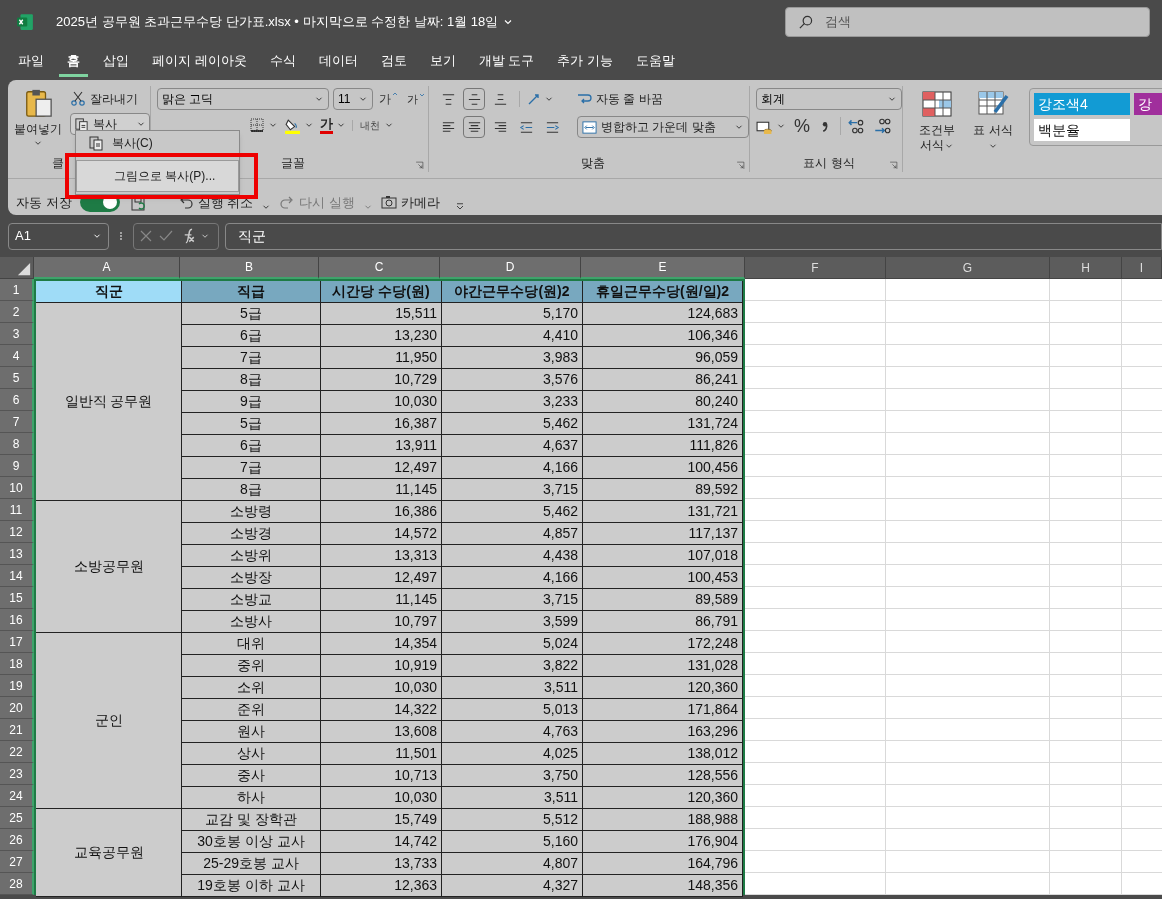 The image size is (1162, 899). Describe the element at coordinates (243, 99) in the screenshot. I see `font-name-field: 맑은 고딕` at that location.